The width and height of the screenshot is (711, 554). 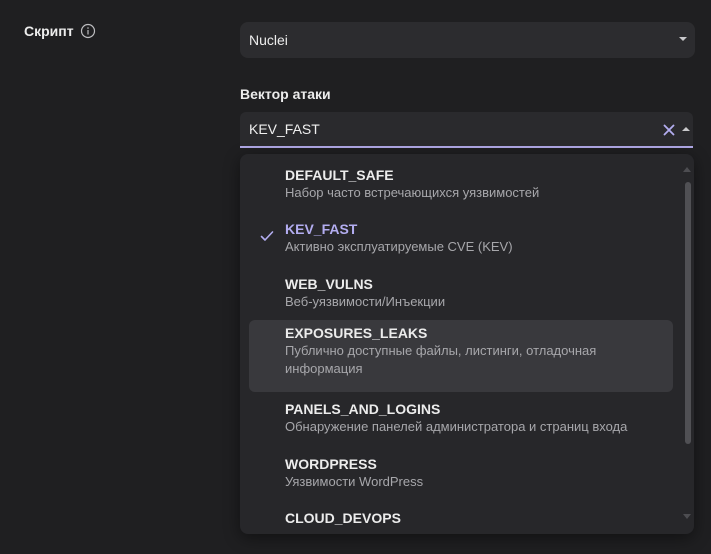 What do you see at coordinates (88, 31) in the screenshot?
I see `info-icon` at bounding box center [88, 31].